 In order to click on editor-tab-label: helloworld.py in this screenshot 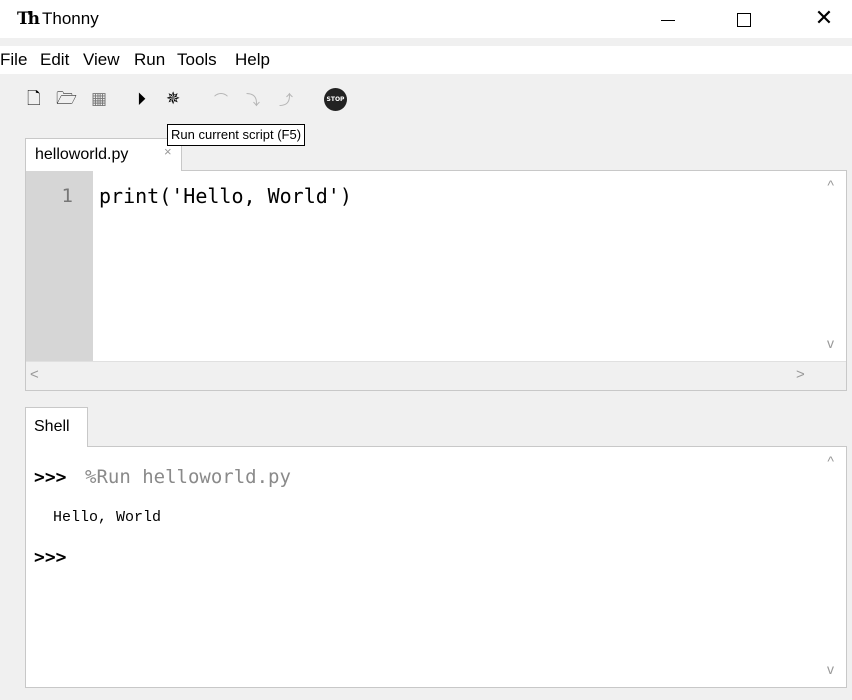, I will do `click(82, 154)`.